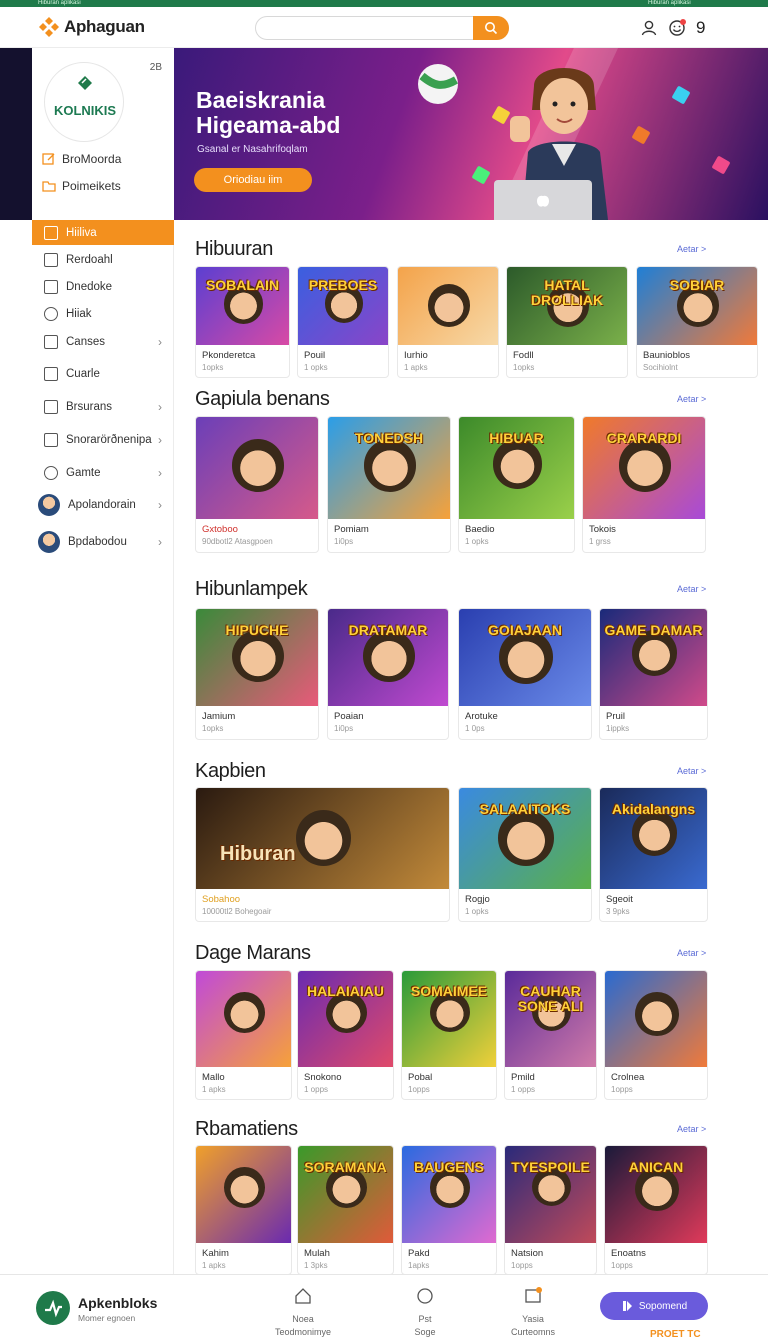  What do you see at coordinates (653, 838) in the screenshot?
I see `game-thumbnail: Akidalangns` at bounding box center [653, 838].